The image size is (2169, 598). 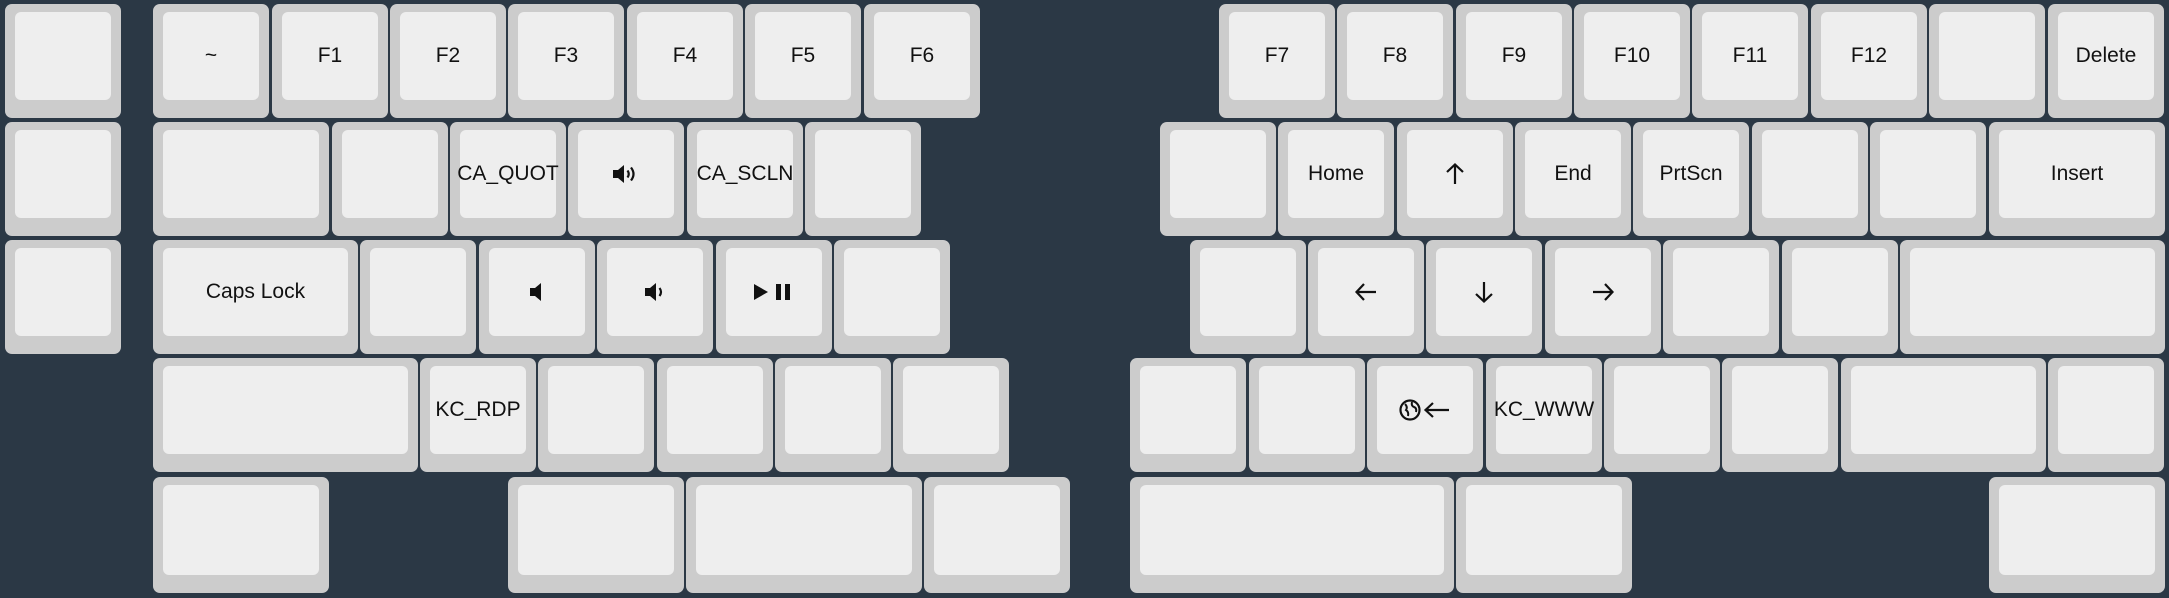 I want to click on key-f4: F4, so click(x=685, y=61).